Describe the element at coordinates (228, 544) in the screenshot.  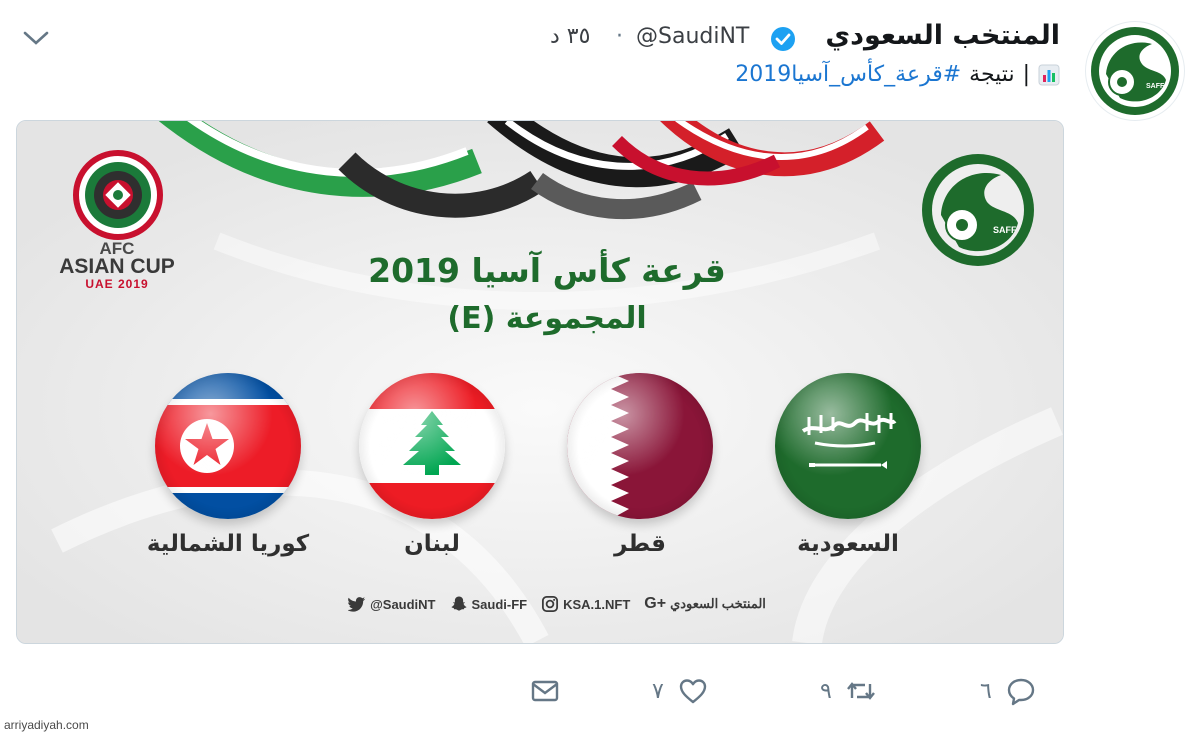
I see `team-name: كوريا الشمالية` at that location.